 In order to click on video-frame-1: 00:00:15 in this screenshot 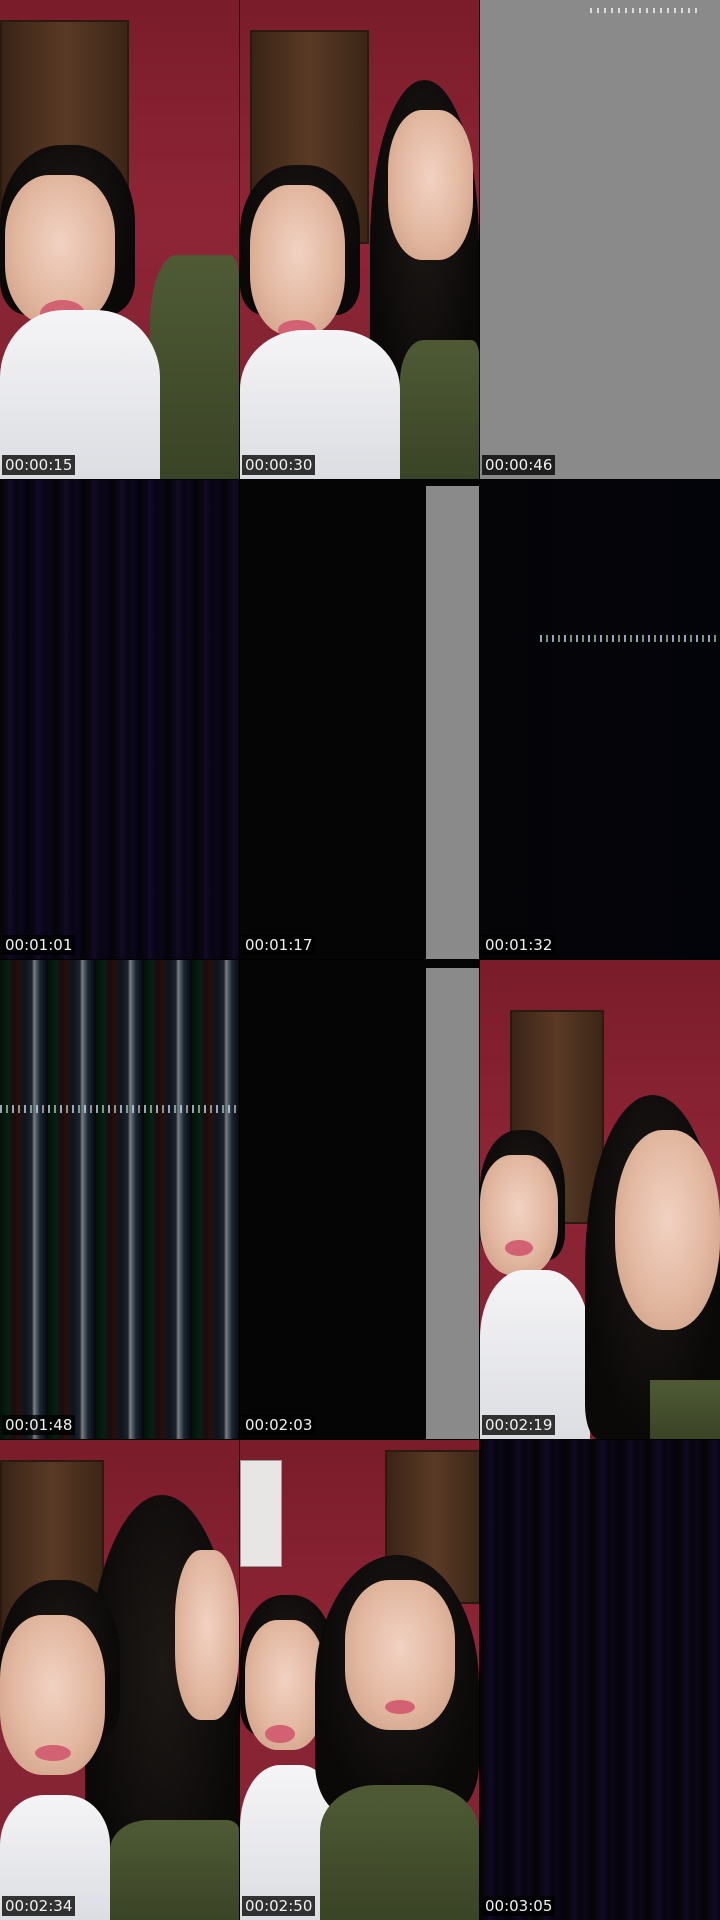, I will do `click(119, 239)`.